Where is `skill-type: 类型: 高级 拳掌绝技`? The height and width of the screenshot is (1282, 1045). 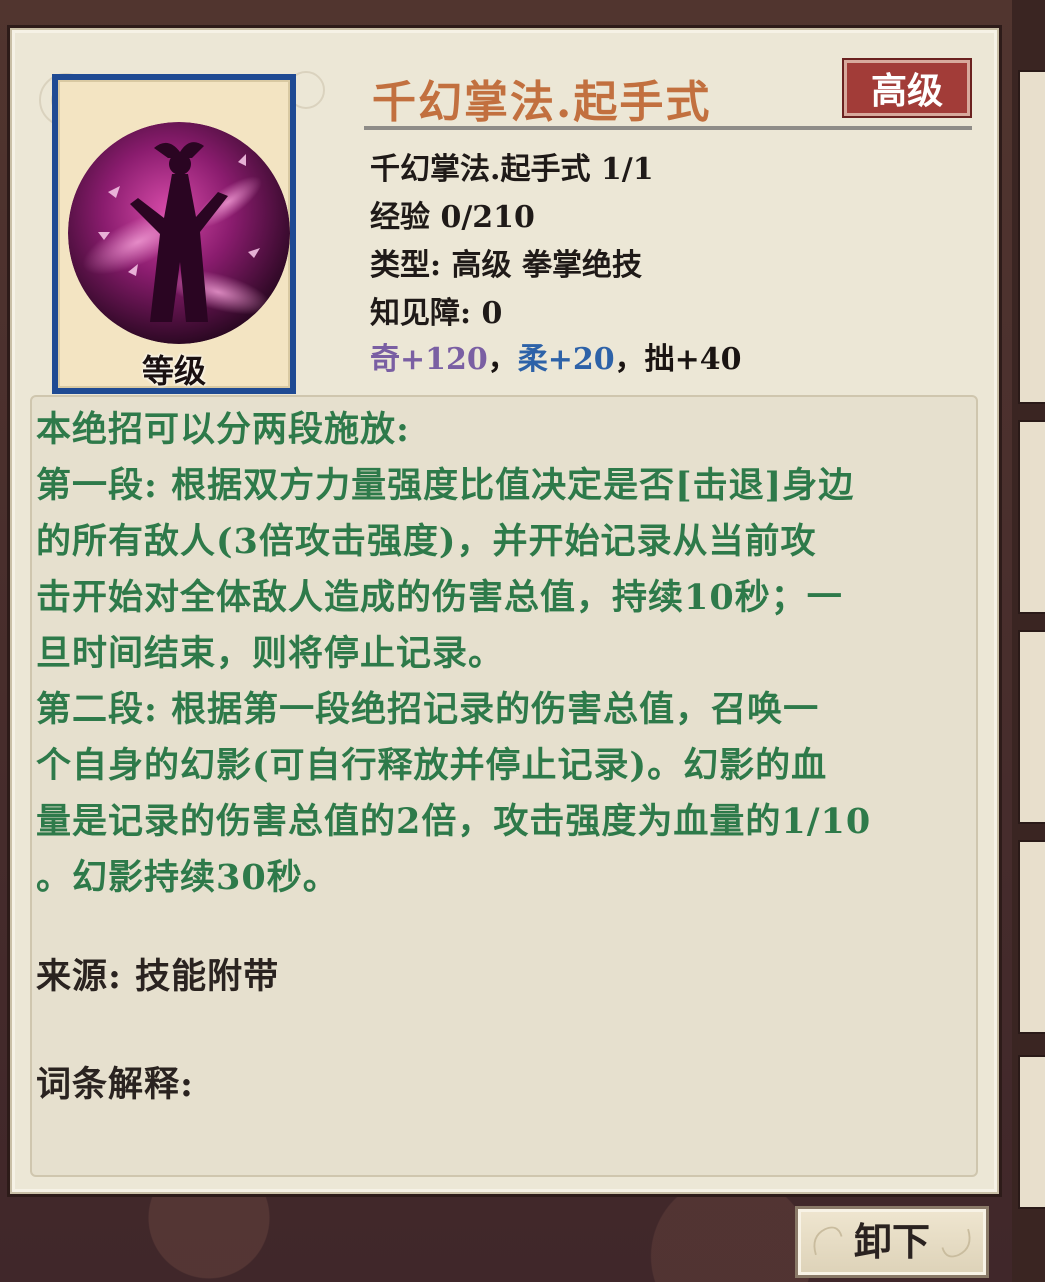 skill-type: 类型: 高级 拳掌绝技 is located at coordinates (506, 265).